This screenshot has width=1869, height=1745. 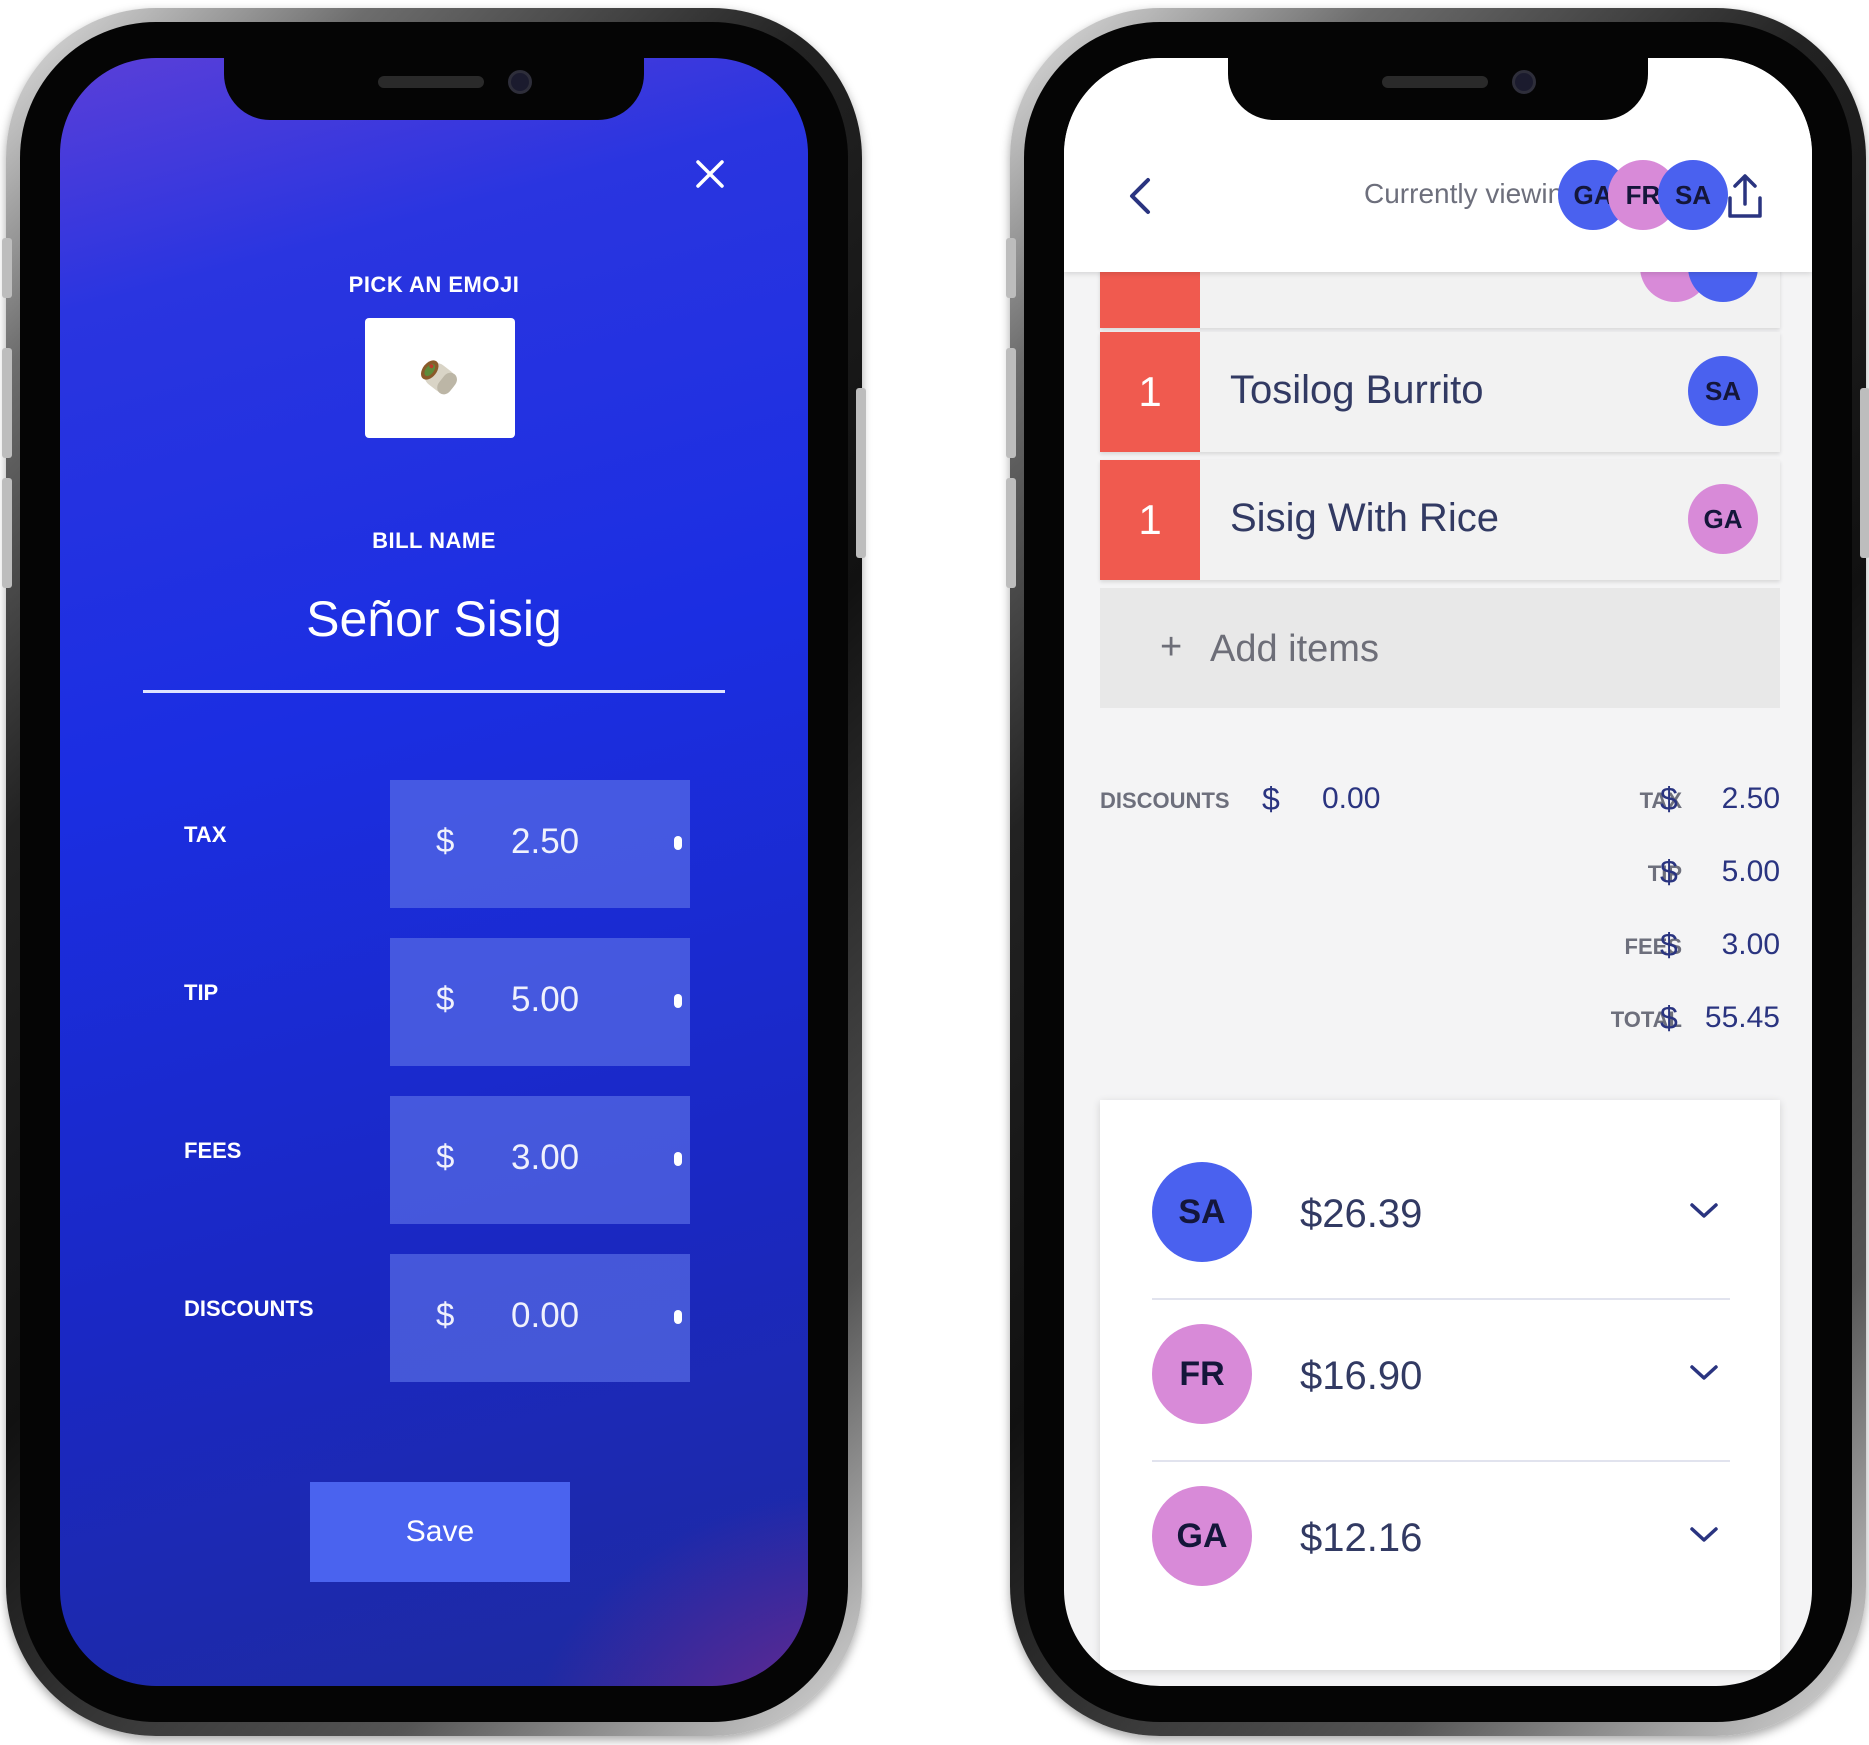 What do you see at coordinates (1440, 1208) in the screenshot?
I see `split-row: SA $26.39` at bounding box center [1440, 1208].